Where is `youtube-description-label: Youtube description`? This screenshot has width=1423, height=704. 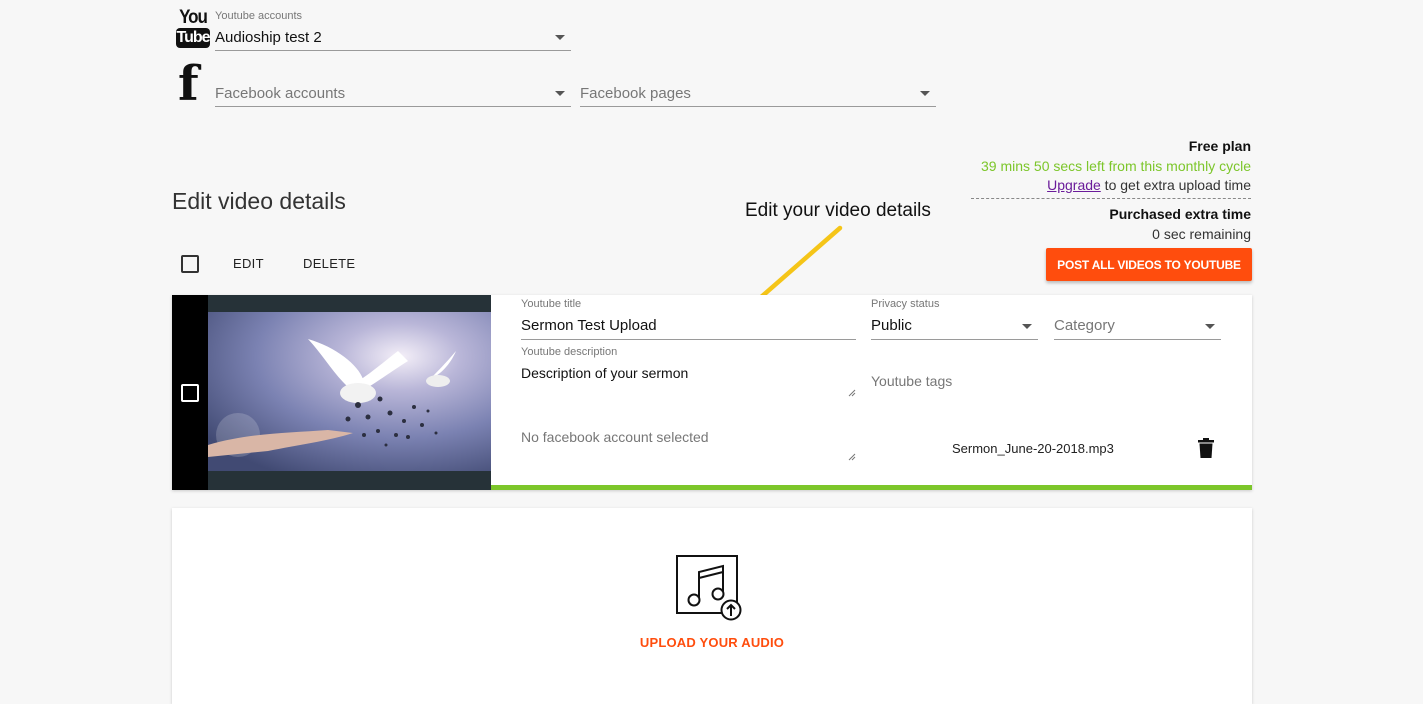 youtube-description-label: Youtube description is located at coordinates (569, 352).